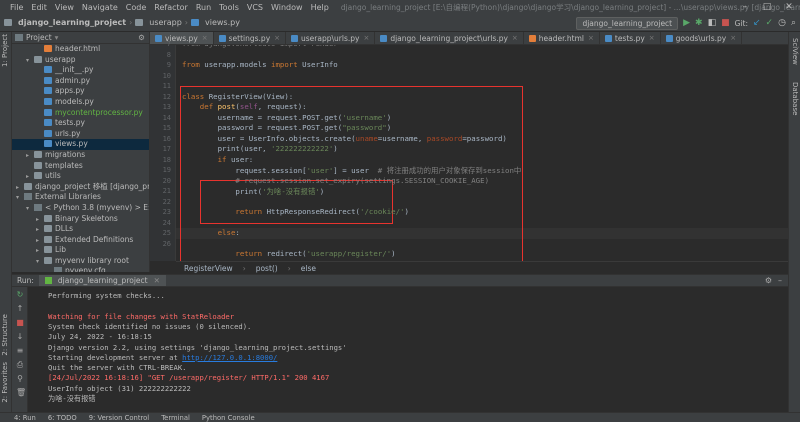  I want to click on coverage-icon: ◧, so click(712, 23).